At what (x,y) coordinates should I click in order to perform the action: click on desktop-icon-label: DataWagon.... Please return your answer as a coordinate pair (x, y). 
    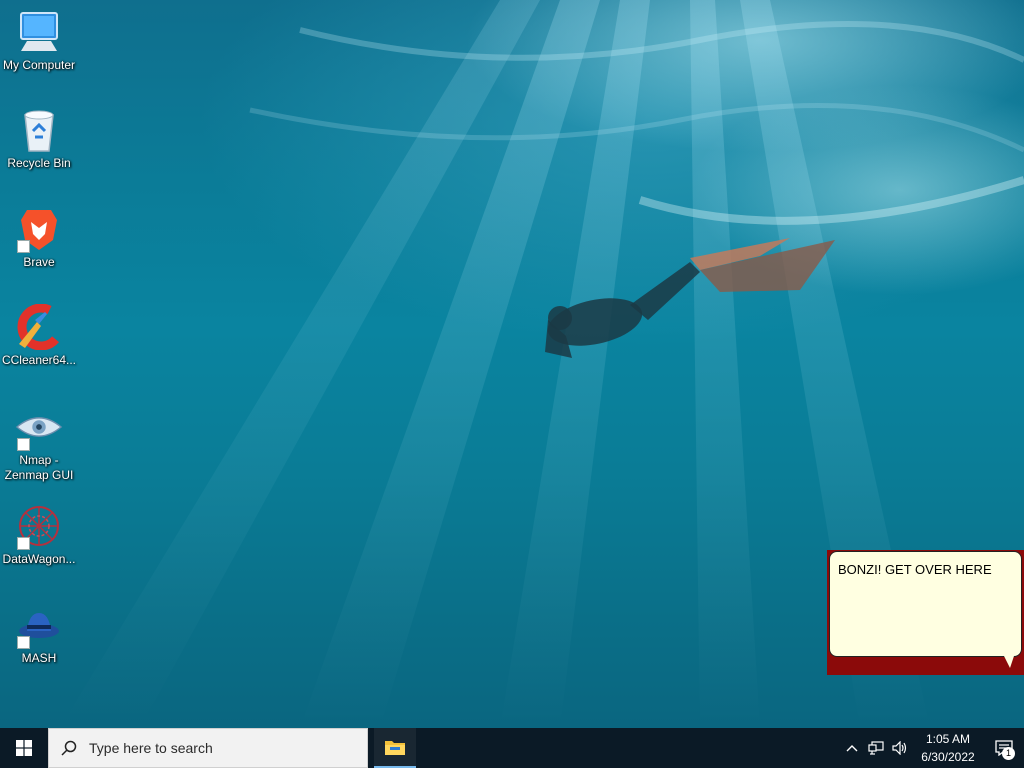
    Looking at the image, I should click on (39, 559).